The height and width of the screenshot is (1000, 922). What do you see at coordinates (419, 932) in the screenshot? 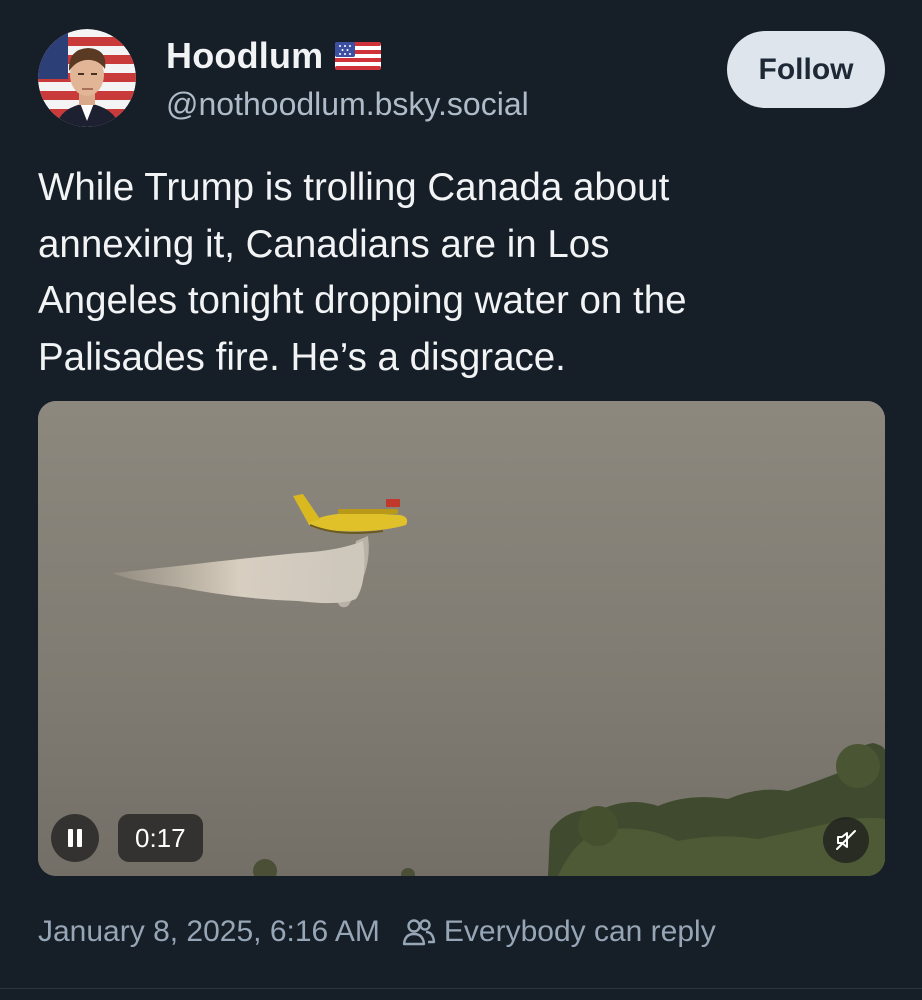
I see `people-icon` at bounding box center [419, 932].